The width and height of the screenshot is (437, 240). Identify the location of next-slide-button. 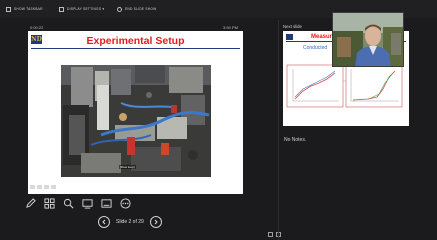
(155, 222).